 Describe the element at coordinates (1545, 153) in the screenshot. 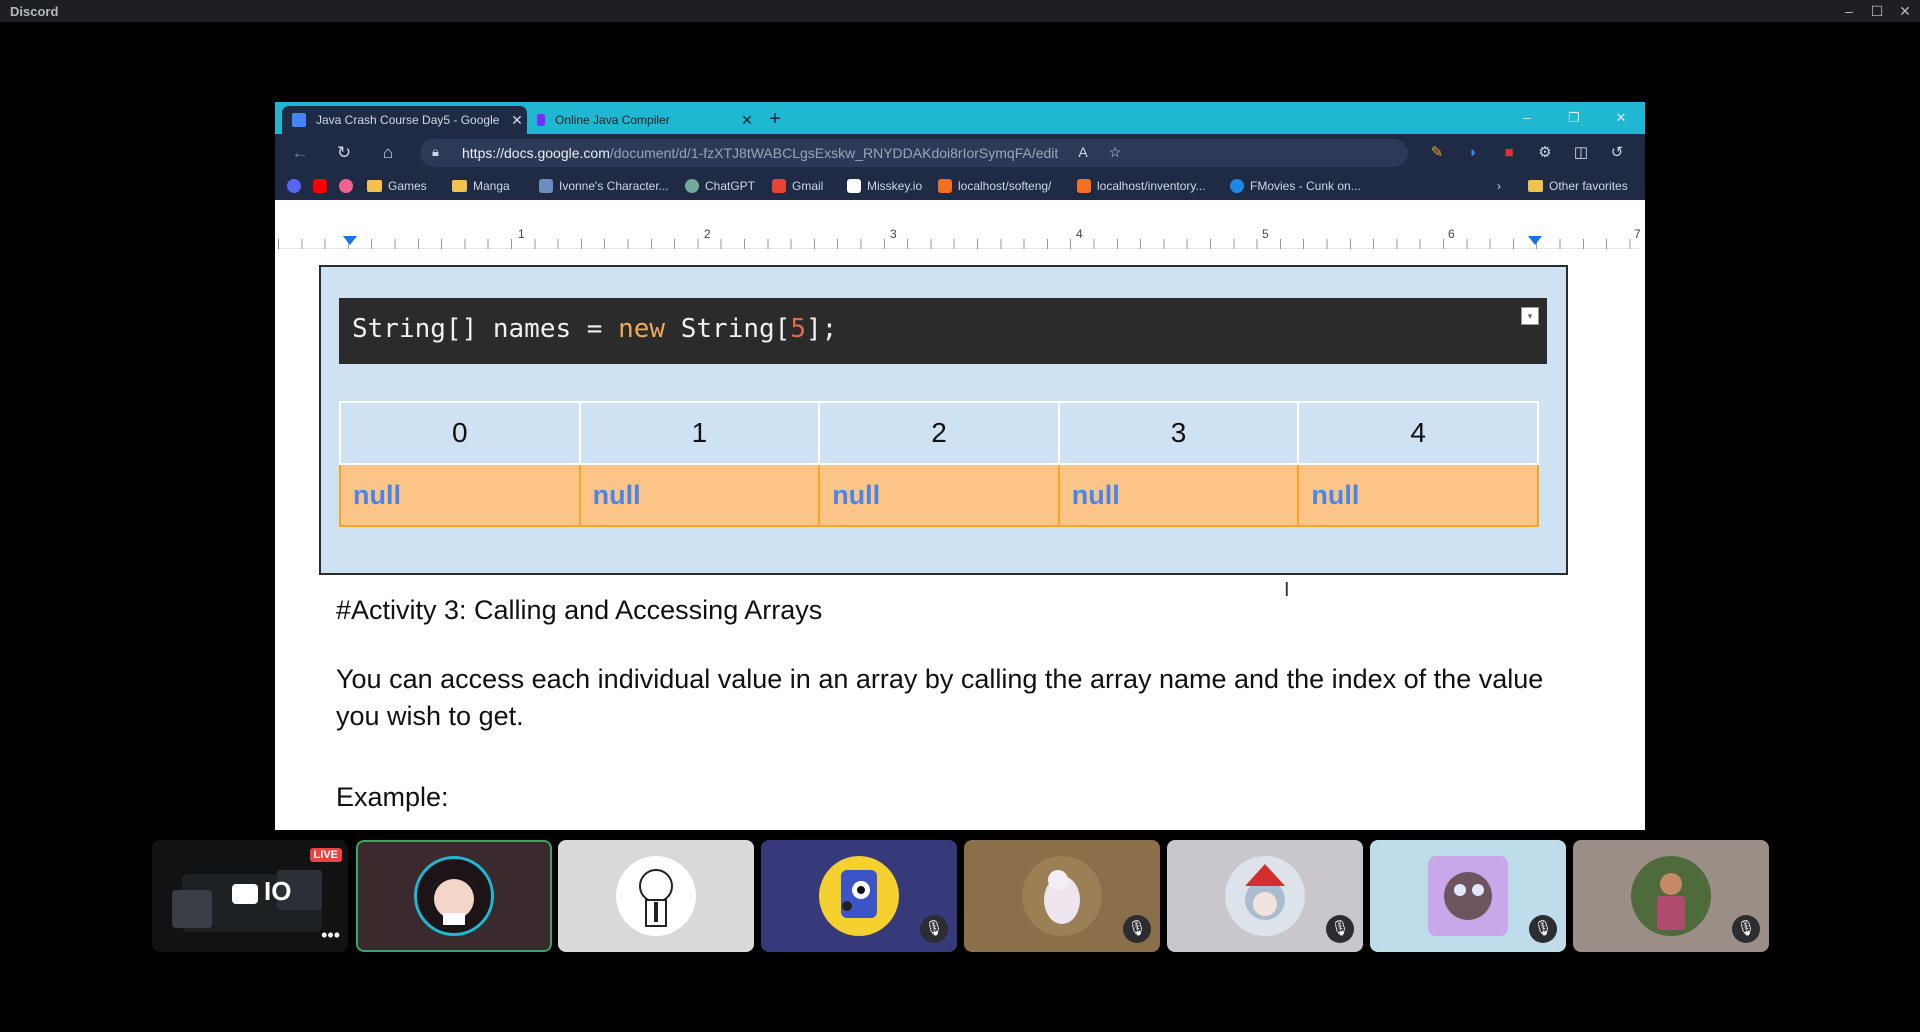

I see `extensions-puzzle-icon: ⚙` at that location.